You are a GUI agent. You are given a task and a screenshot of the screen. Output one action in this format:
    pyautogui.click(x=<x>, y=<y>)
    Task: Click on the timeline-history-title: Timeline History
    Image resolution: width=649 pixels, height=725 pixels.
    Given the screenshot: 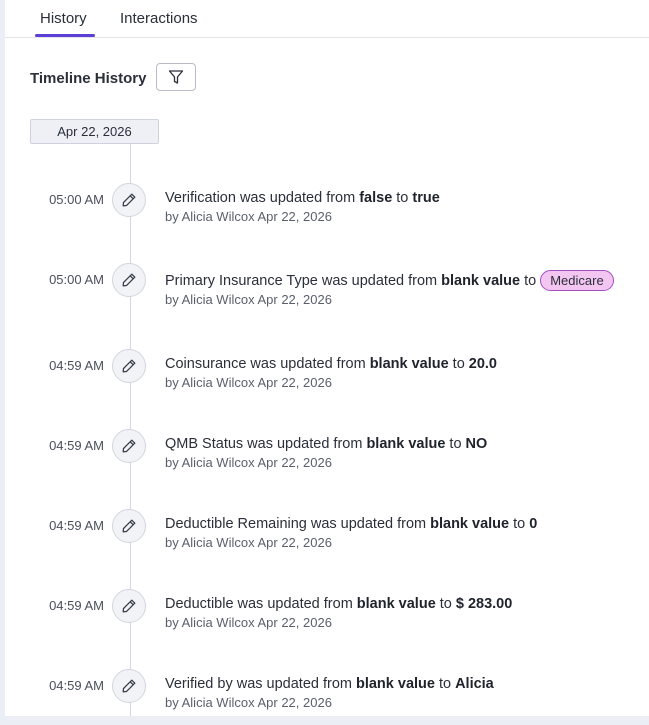 What is the action you would take?
    pyautogui.click(x=88, y=78)
    